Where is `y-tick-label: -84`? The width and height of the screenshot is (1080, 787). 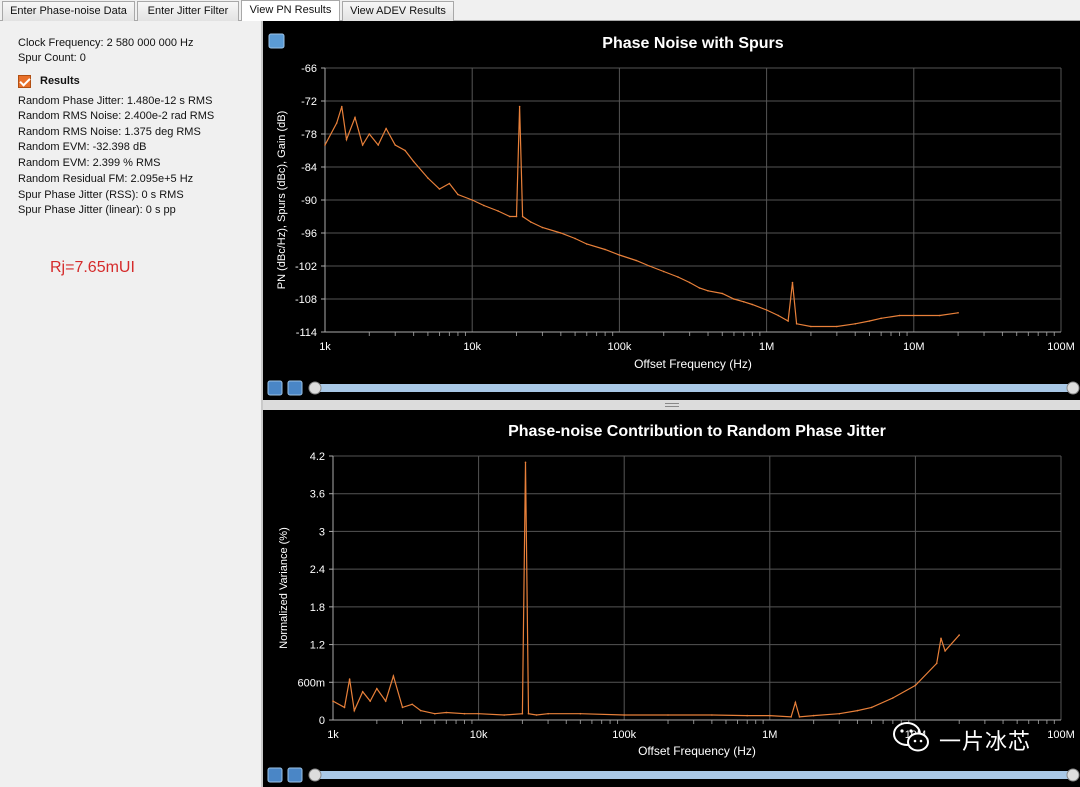 y-tick-label: -84 is located at coordinates (309, 168).